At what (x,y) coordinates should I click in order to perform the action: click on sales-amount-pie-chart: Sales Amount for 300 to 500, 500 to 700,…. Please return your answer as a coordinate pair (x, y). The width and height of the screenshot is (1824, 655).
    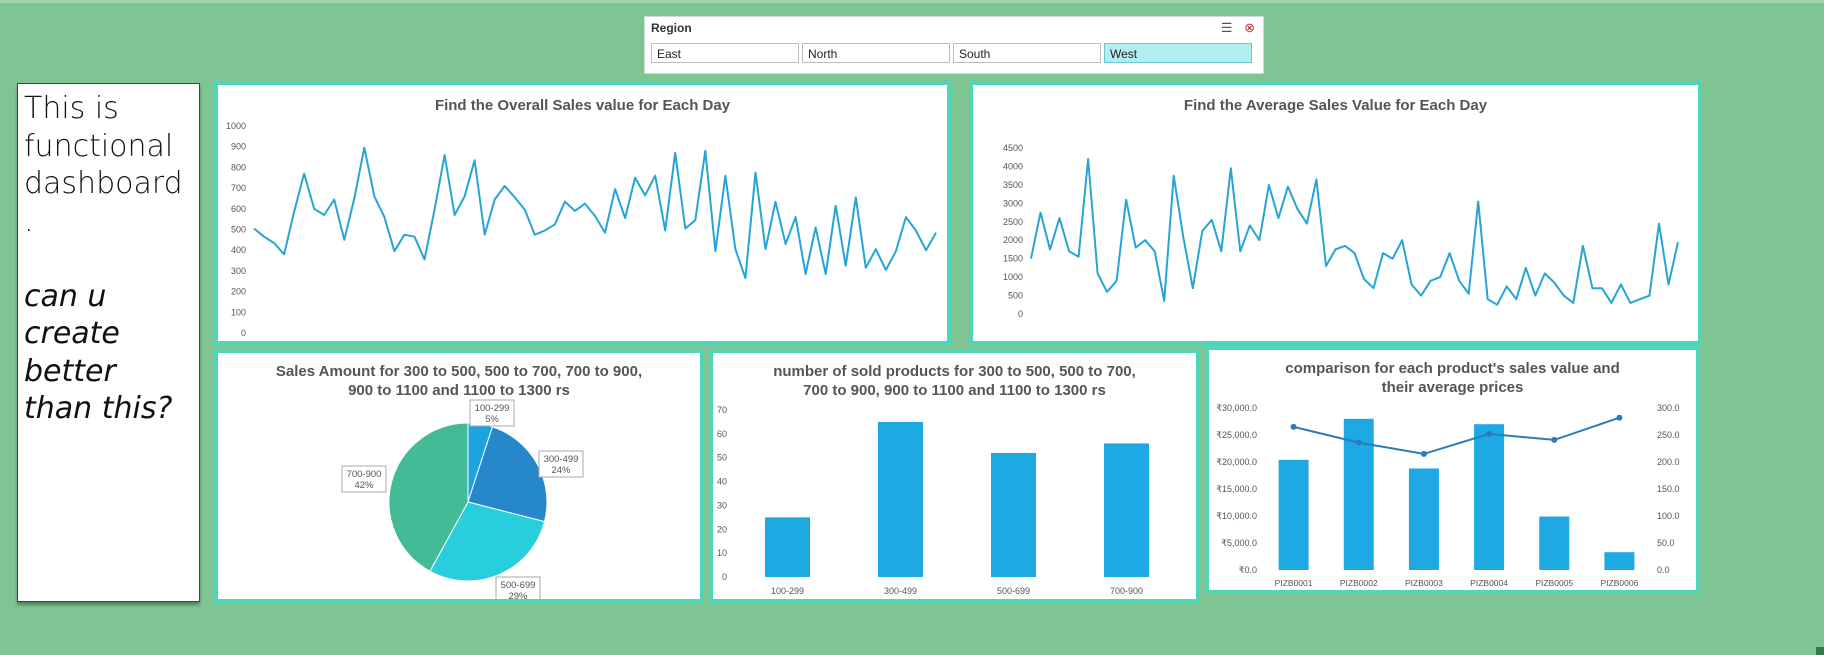
    Looking at the image, I should click on (459, 476).